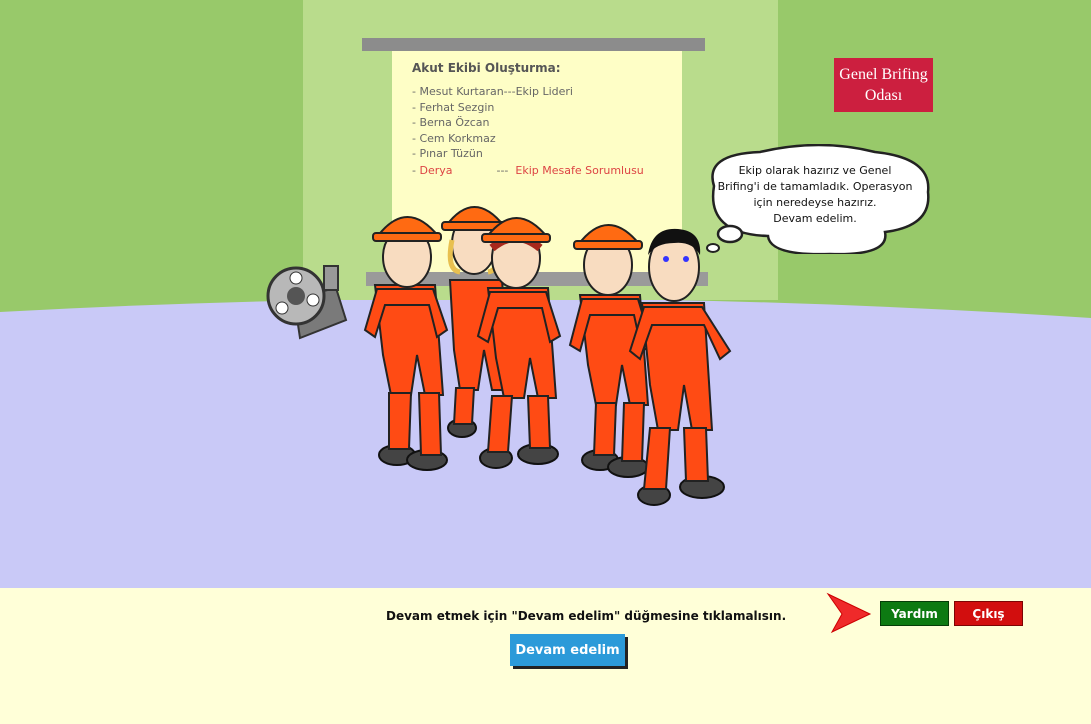 Image resolution: width=1091 pixels, height=724 pixels. I want to click on help-button: Yardım, so click(914, 613).